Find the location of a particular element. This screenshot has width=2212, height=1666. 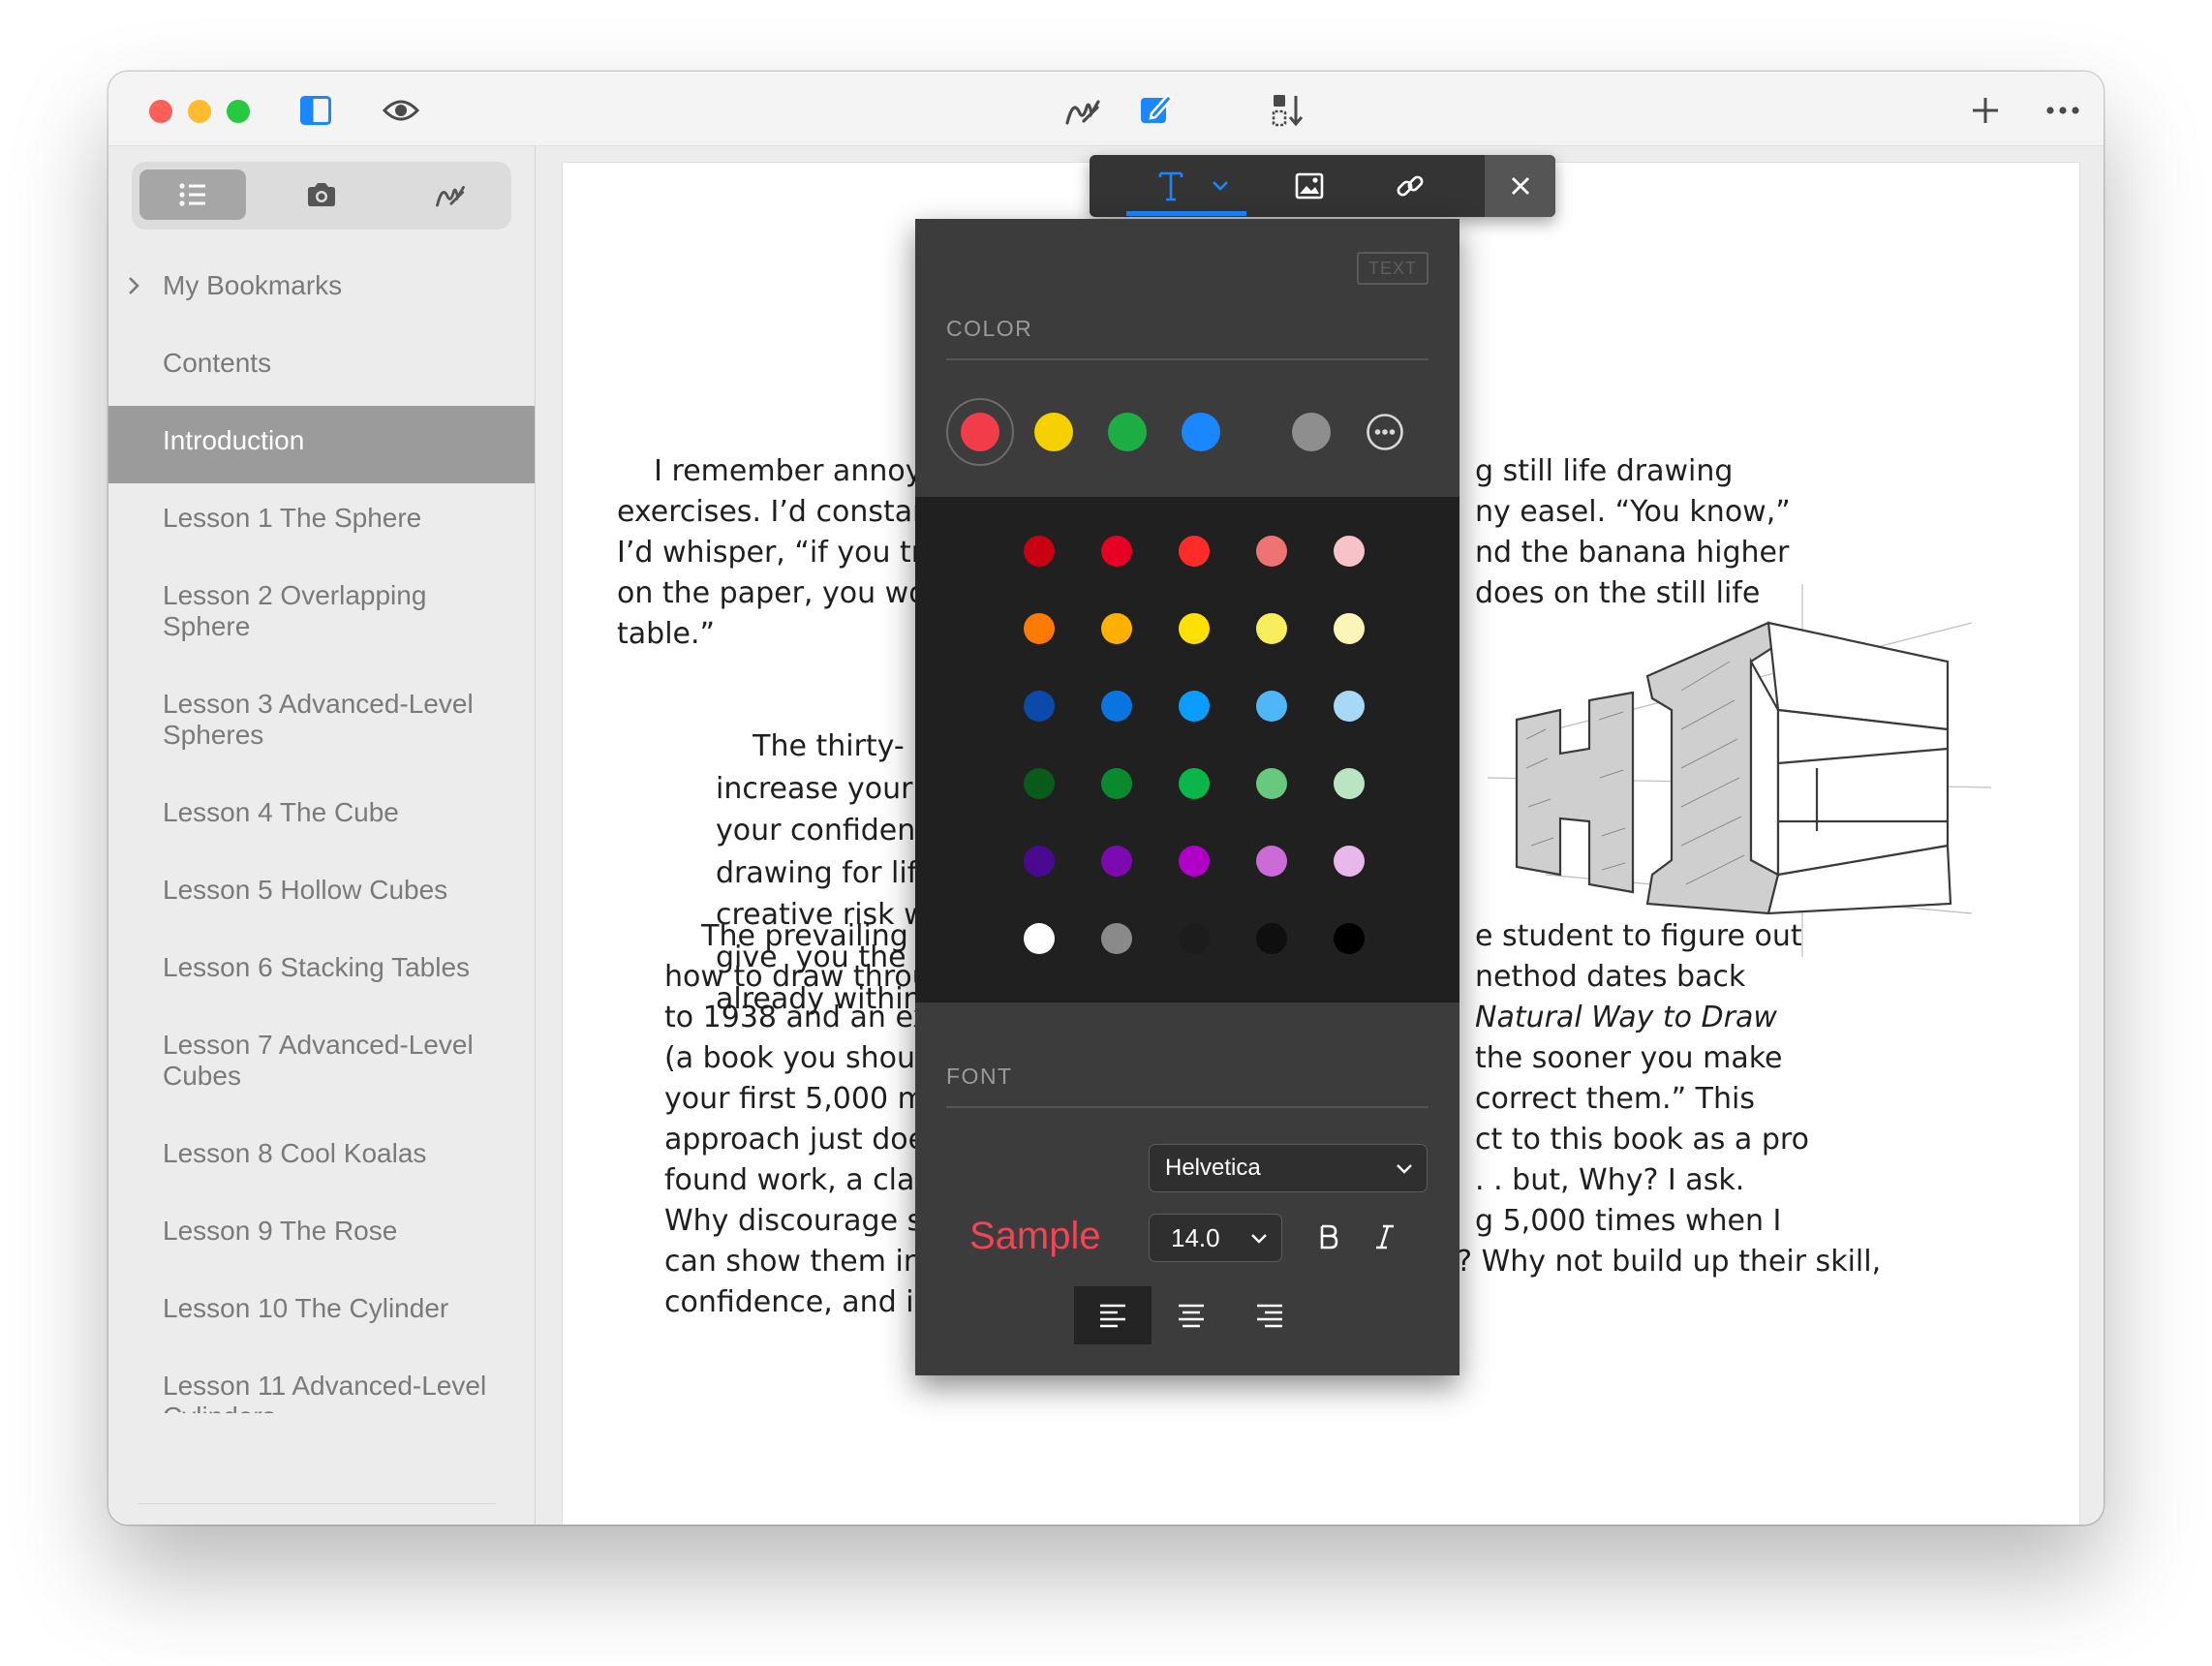

link-icon is located at coordinates (1410, 186).